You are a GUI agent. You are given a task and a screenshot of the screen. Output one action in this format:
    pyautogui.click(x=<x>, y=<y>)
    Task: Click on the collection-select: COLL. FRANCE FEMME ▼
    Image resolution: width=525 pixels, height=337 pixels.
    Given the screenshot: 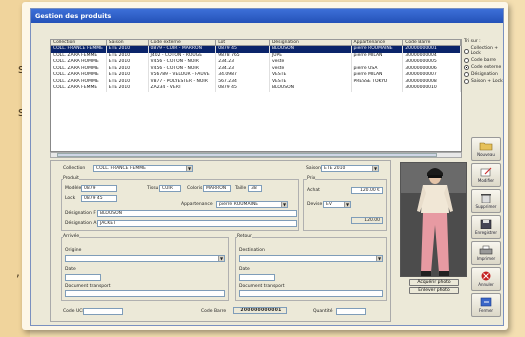 What is the action you would take?
    pyautogui.click(x=143, y=168)
    